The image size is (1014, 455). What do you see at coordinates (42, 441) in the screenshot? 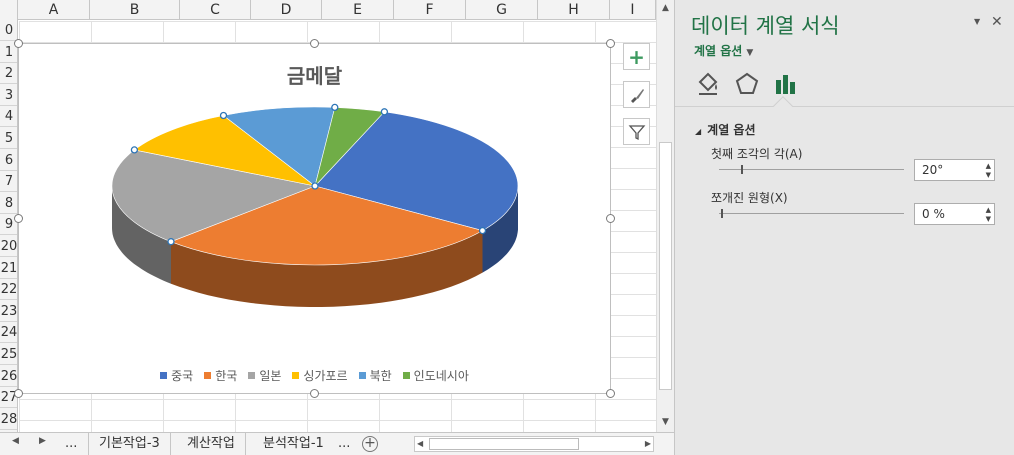
I see `next-sheet-arrow-icon: ▶` at bounding box center [42, 441].